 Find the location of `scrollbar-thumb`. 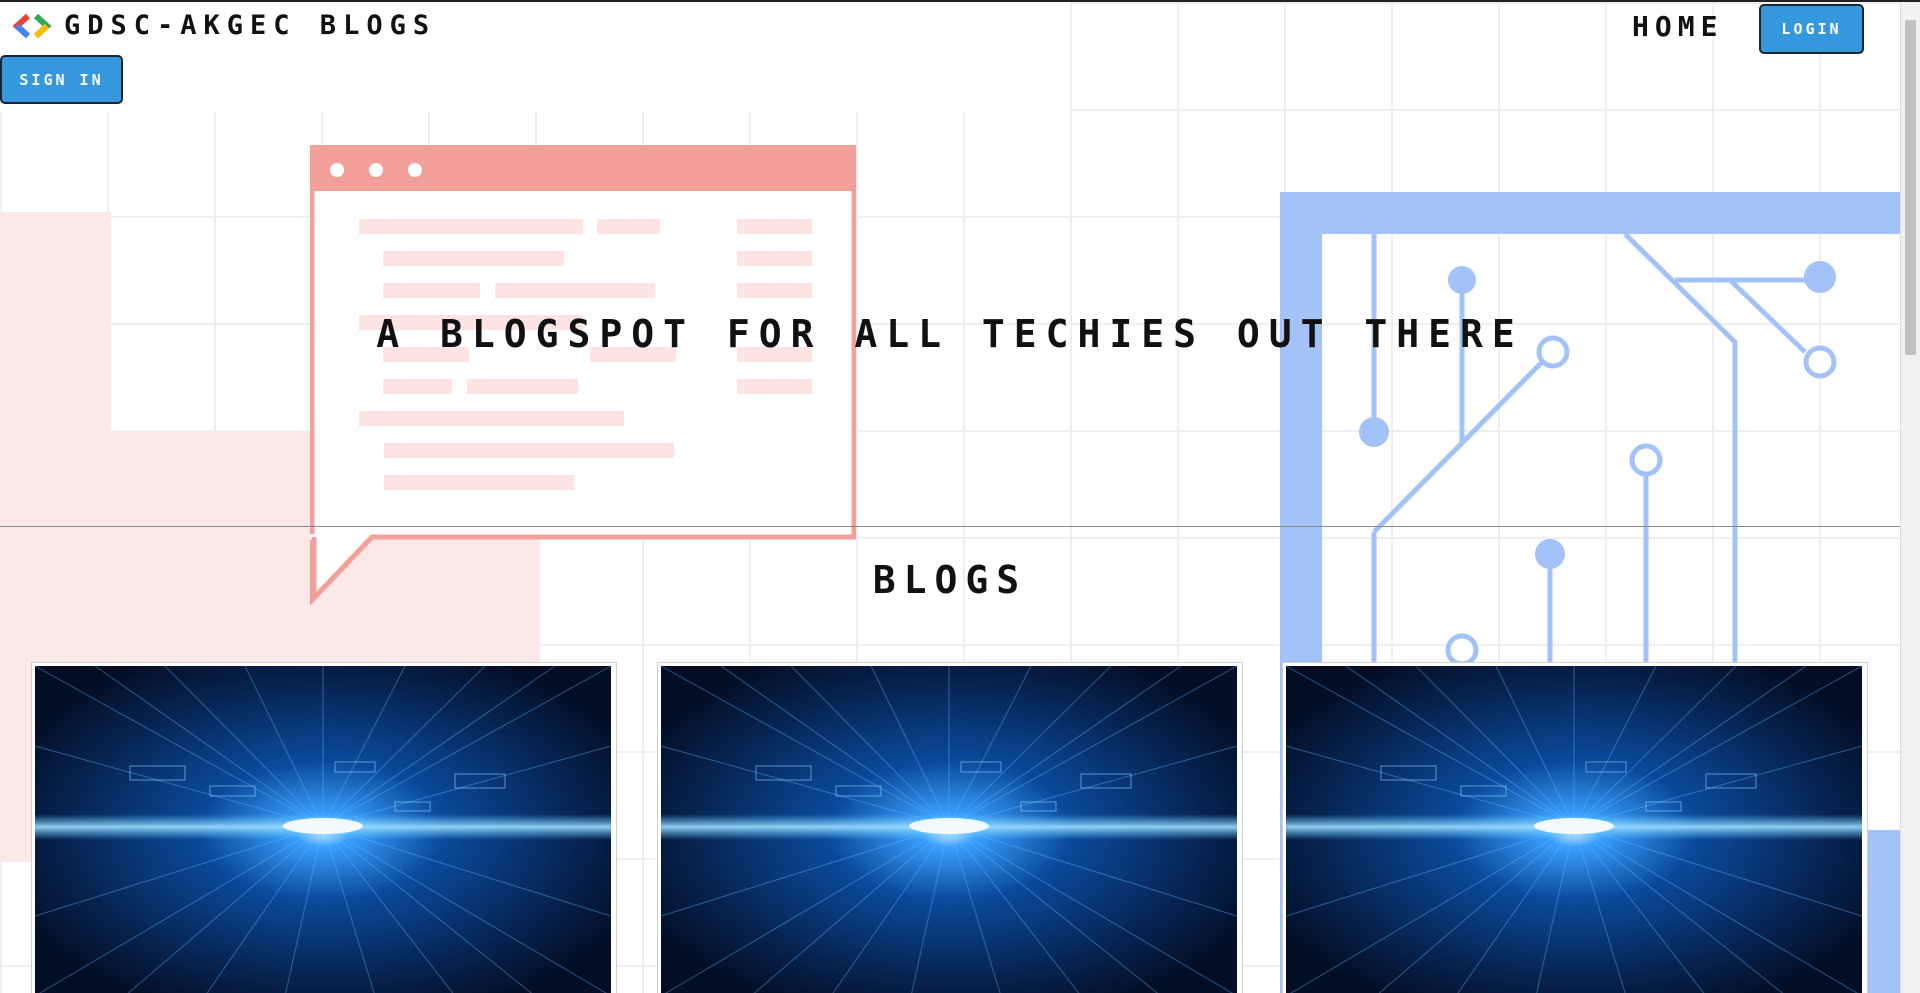

scrollbar-thumb is located at coordinates (1910, 187).